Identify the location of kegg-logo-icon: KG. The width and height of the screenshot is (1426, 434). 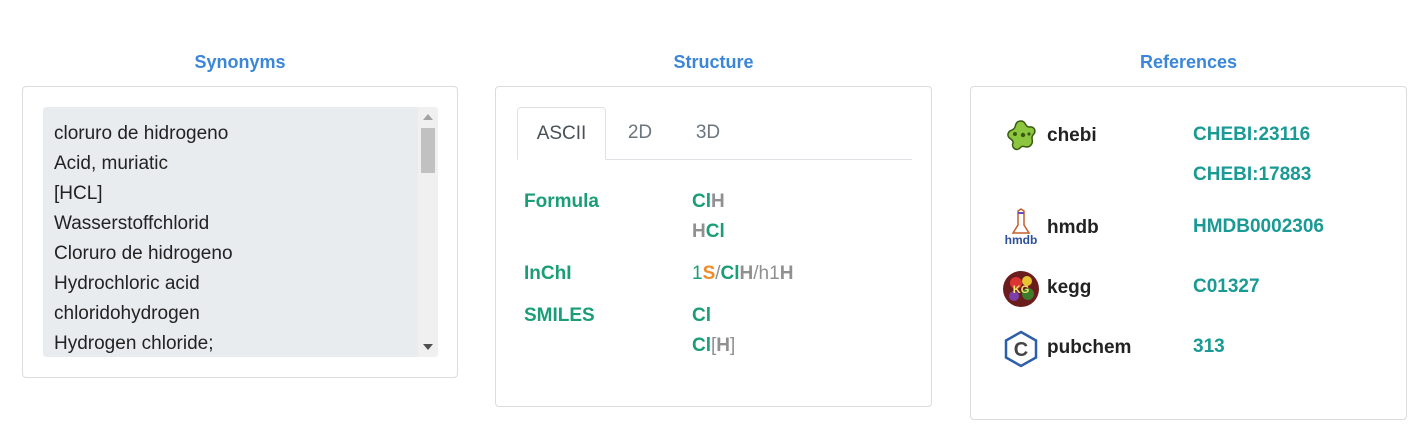
(1021, 289).